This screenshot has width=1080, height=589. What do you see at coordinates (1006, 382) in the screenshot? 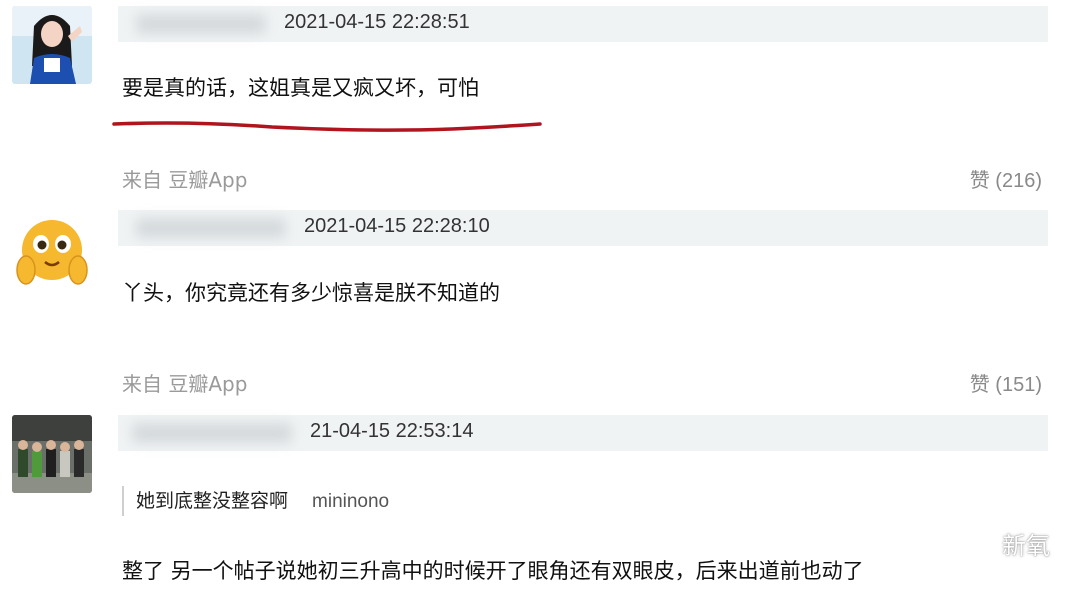
I see `like-button: 赞 (151)` at bounding box center [1006, 382].